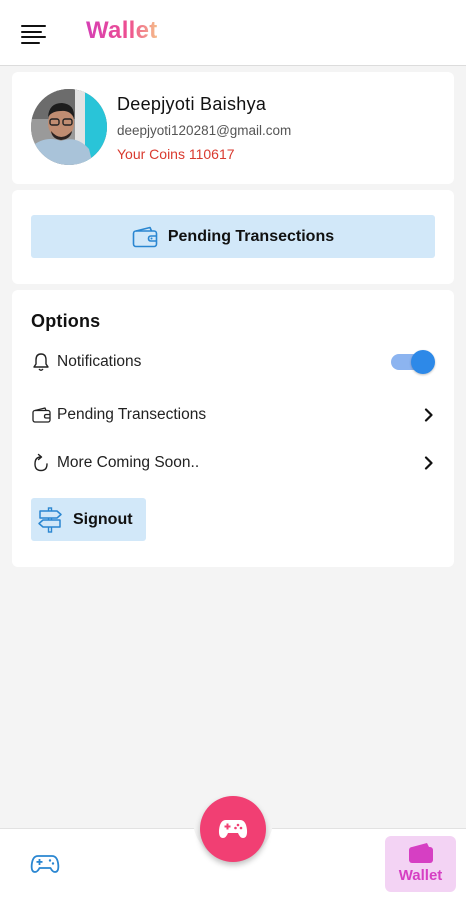 The width and height of the screenshot is (466, 900). I want to click on nav-wallet-label: Wallet, so click(420, 875).